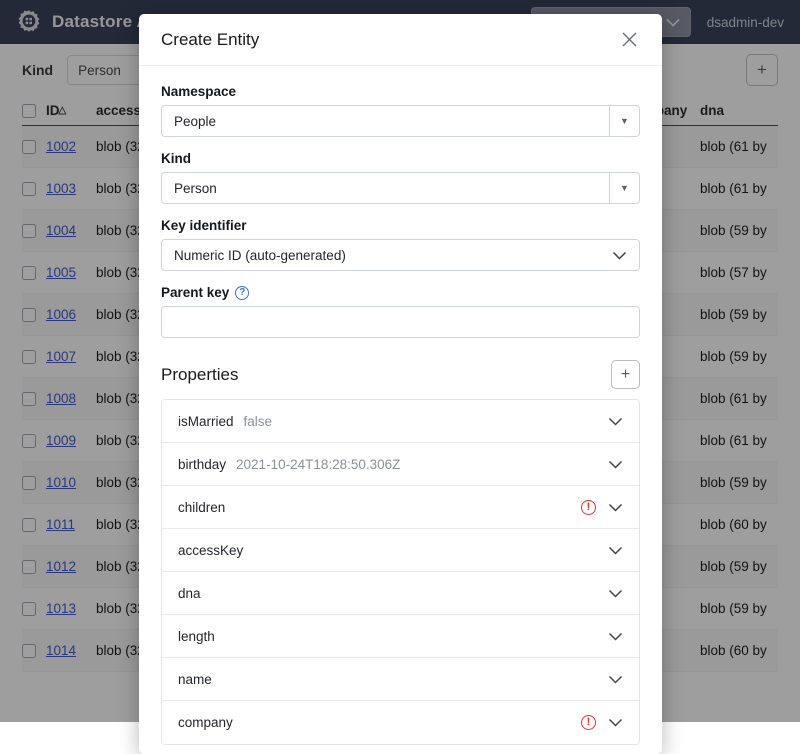 This screenshot has width=800, height=754. Describe the element at coordinates (210, 40) in the screenshot. I see `dialog-title: Create Entity` at that location.